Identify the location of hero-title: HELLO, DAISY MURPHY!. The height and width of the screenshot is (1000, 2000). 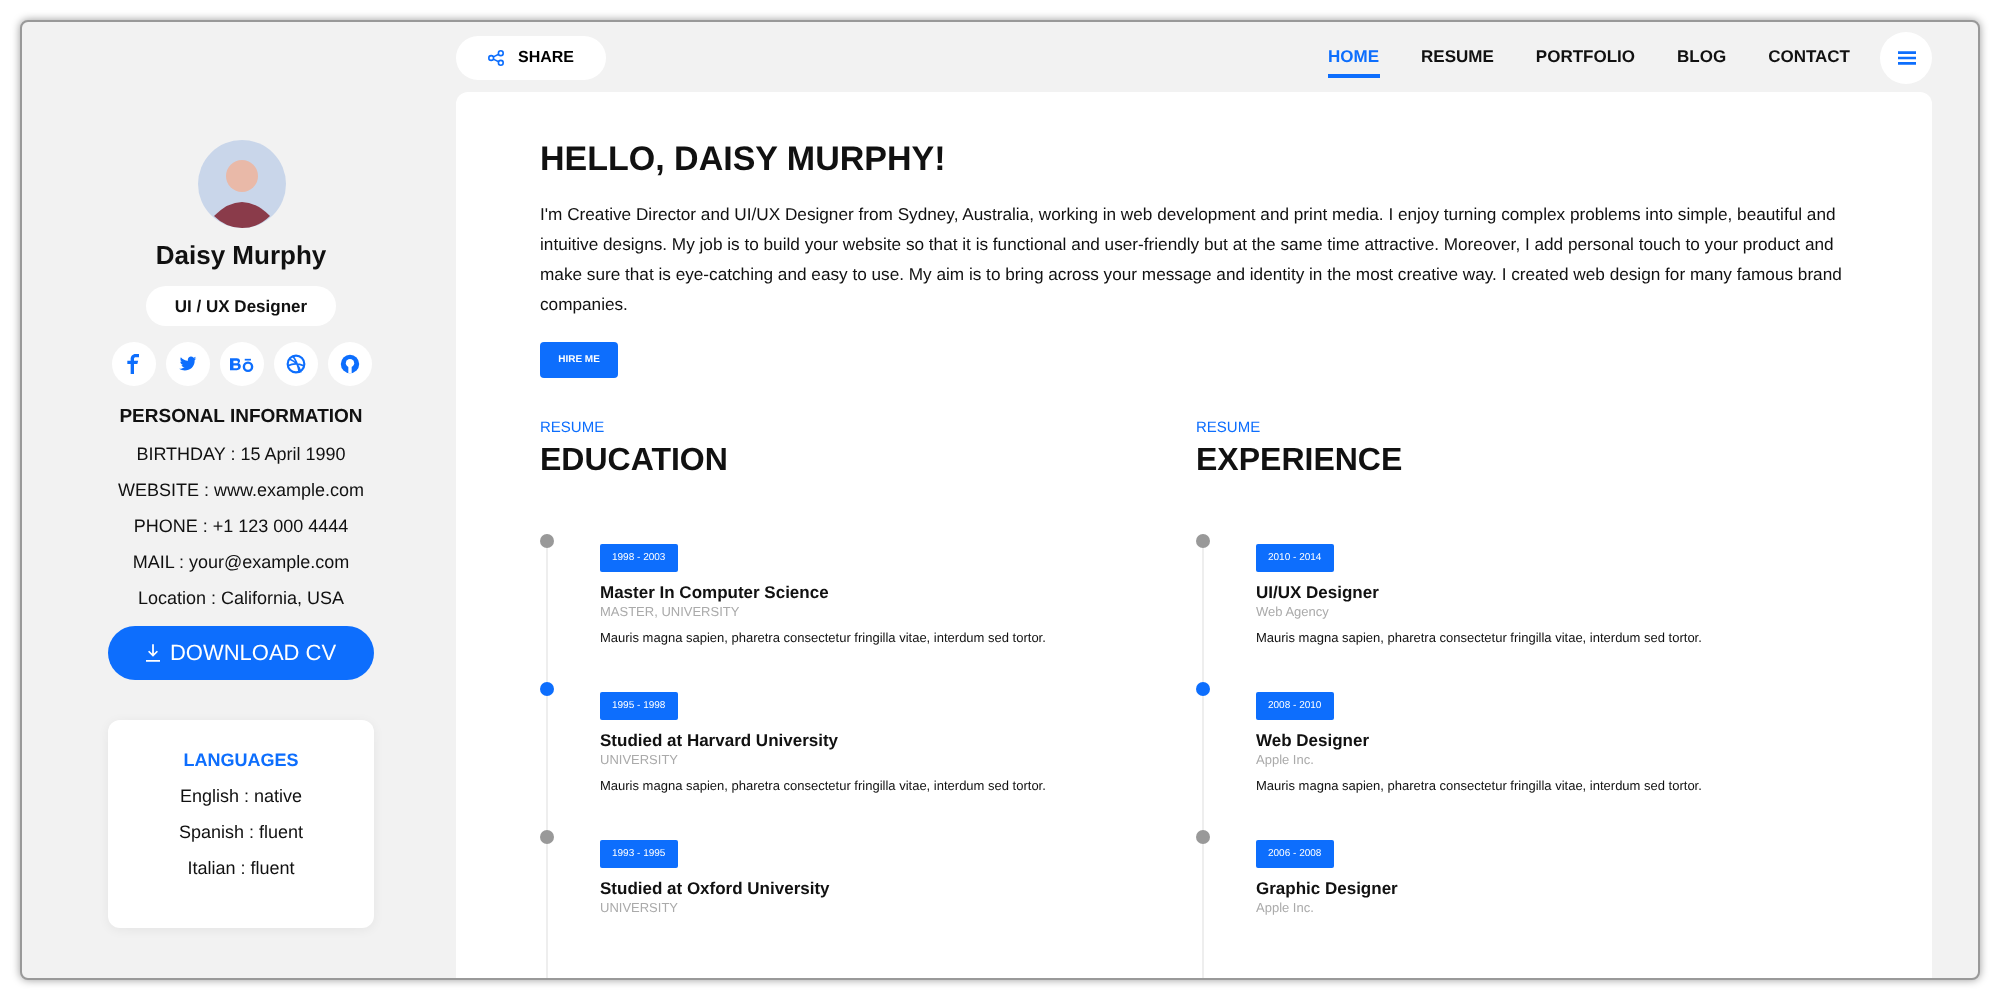
(744, 160).